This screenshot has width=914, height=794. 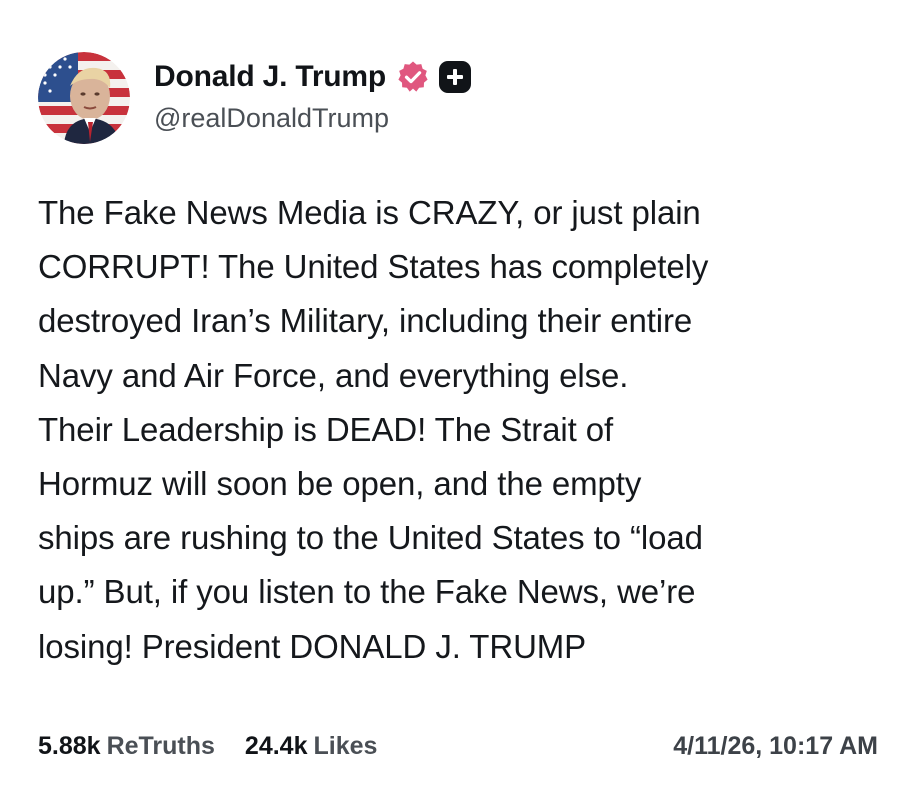 I want to click on post-body-line: Their Leadership is DEAD! The Strait of, so click(x=326, y=429).